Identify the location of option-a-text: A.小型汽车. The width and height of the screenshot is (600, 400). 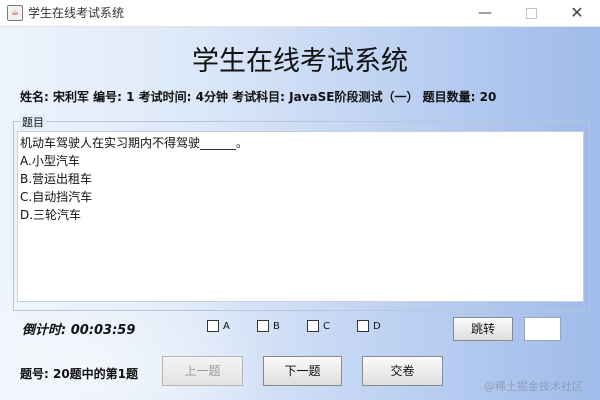
(50, 161).